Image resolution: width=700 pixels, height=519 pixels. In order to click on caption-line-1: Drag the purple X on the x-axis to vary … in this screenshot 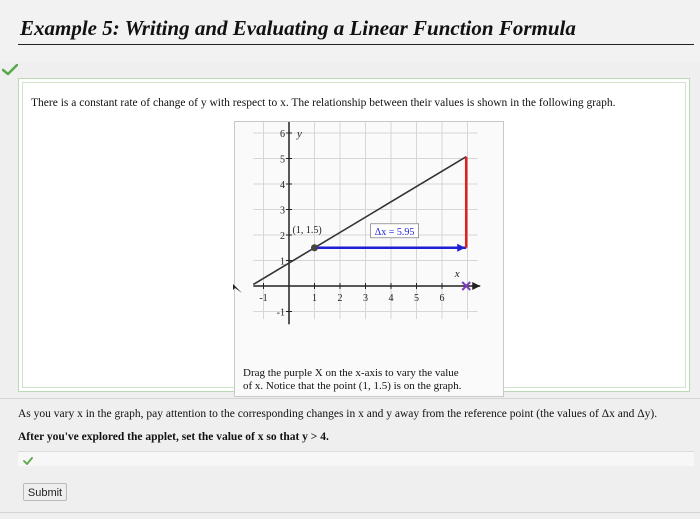, I will do `click(351, 373)`.